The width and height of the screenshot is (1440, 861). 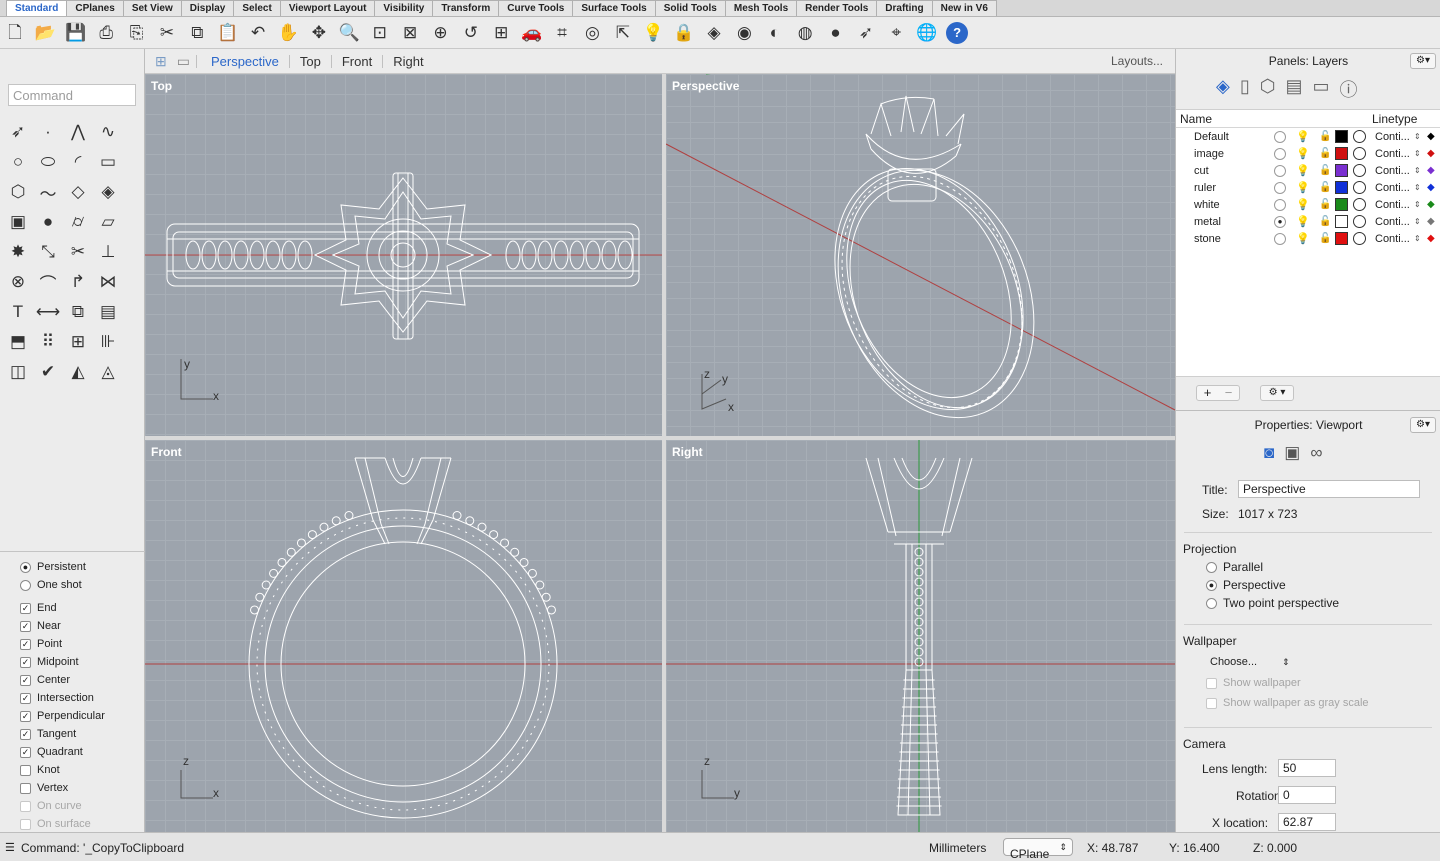 I want to click on tab-transform: Transform, so click(x=466, y=8).